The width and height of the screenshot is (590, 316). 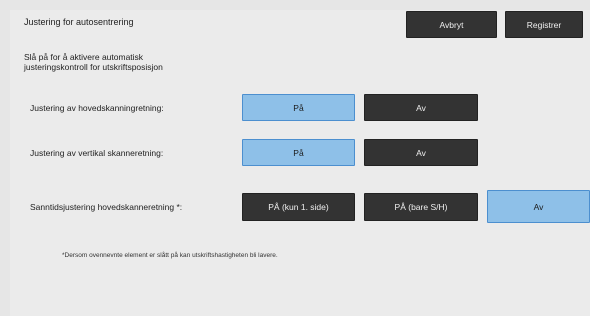 What do you see at coordinates (298, 107) in the screenshot?
I see `main-scan-on-button: På` at bounding box center [298, 107].